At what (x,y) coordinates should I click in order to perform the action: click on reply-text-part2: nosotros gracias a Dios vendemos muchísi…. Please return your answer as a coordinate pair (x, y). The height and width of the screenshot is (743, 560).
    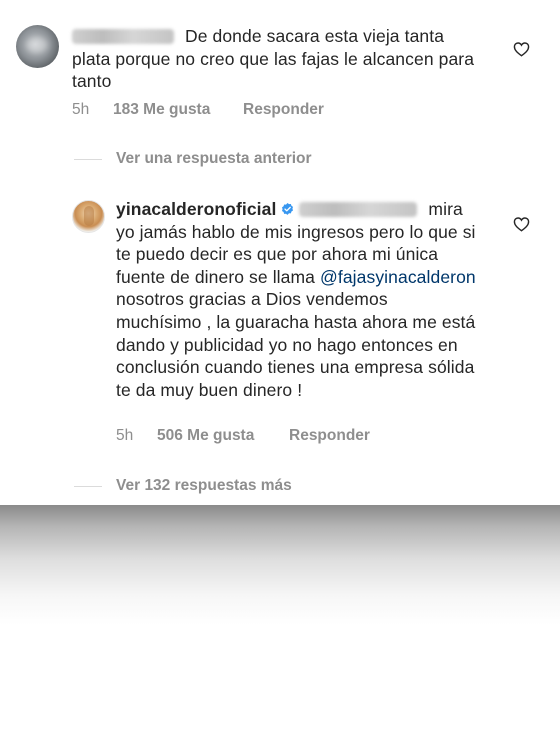
    Looking at the image, I should click on (296, 344).